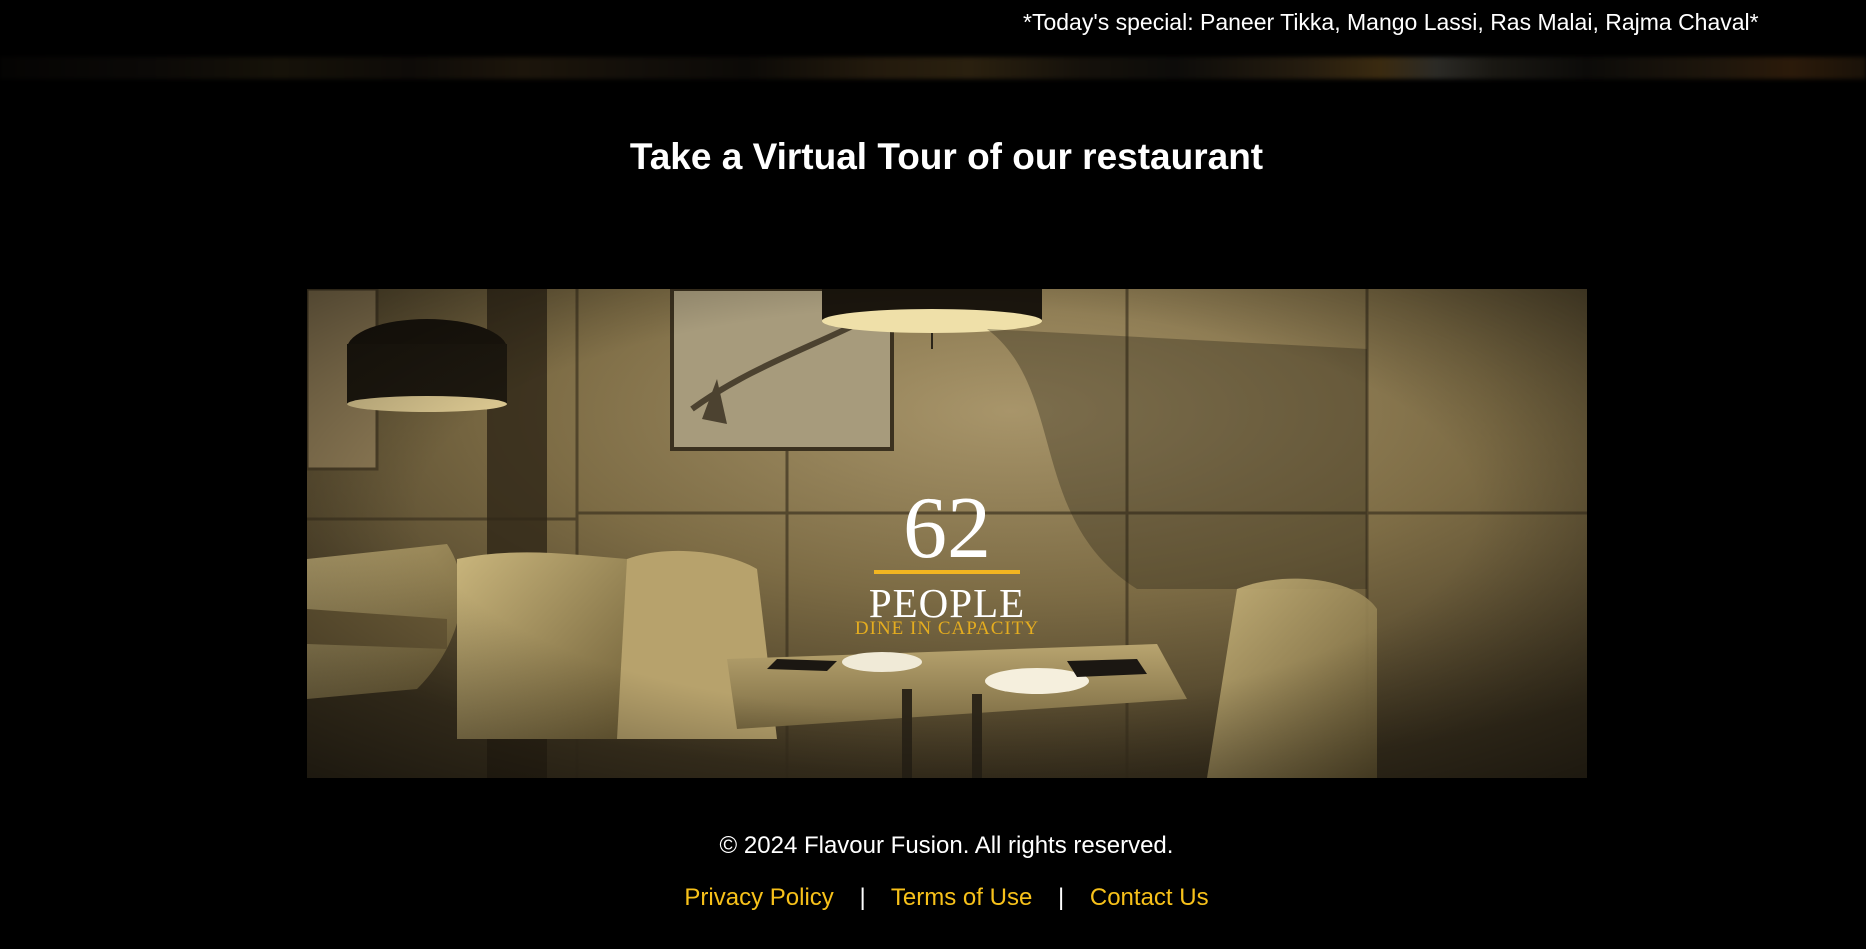 The image size is (1866, 949). Describe the element at coordinates (933, 68) in the screenshot. I see `hero-image-strip` at that location.